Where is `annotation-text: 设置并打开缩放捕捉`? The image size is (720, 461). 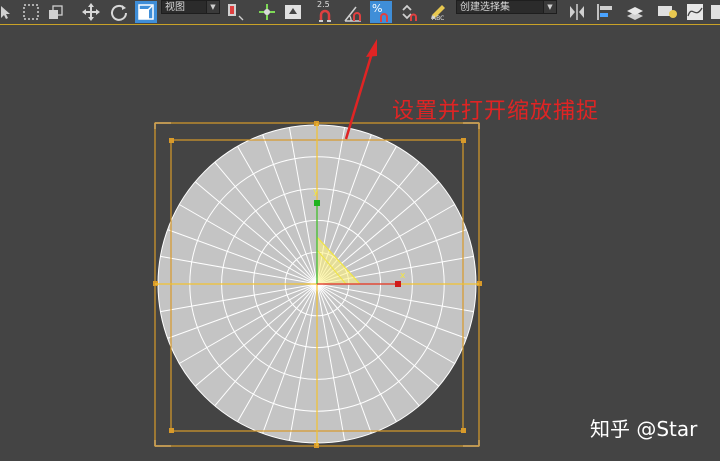 annotation-text: 设置并打开缩放捕捉 is located at coordinates (496, 111).